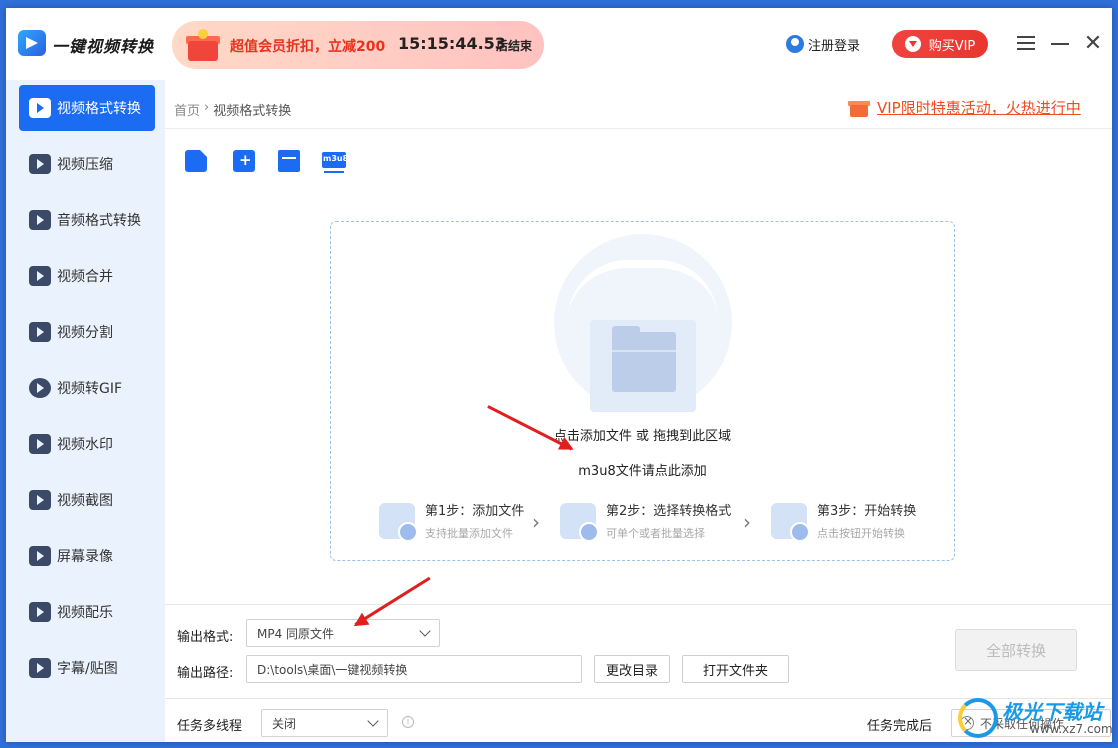 Image resolution: width=1118 pixels, height=748 pixels. I want to click on sidebar-item-merge: 视频合并, so click(87, 276).